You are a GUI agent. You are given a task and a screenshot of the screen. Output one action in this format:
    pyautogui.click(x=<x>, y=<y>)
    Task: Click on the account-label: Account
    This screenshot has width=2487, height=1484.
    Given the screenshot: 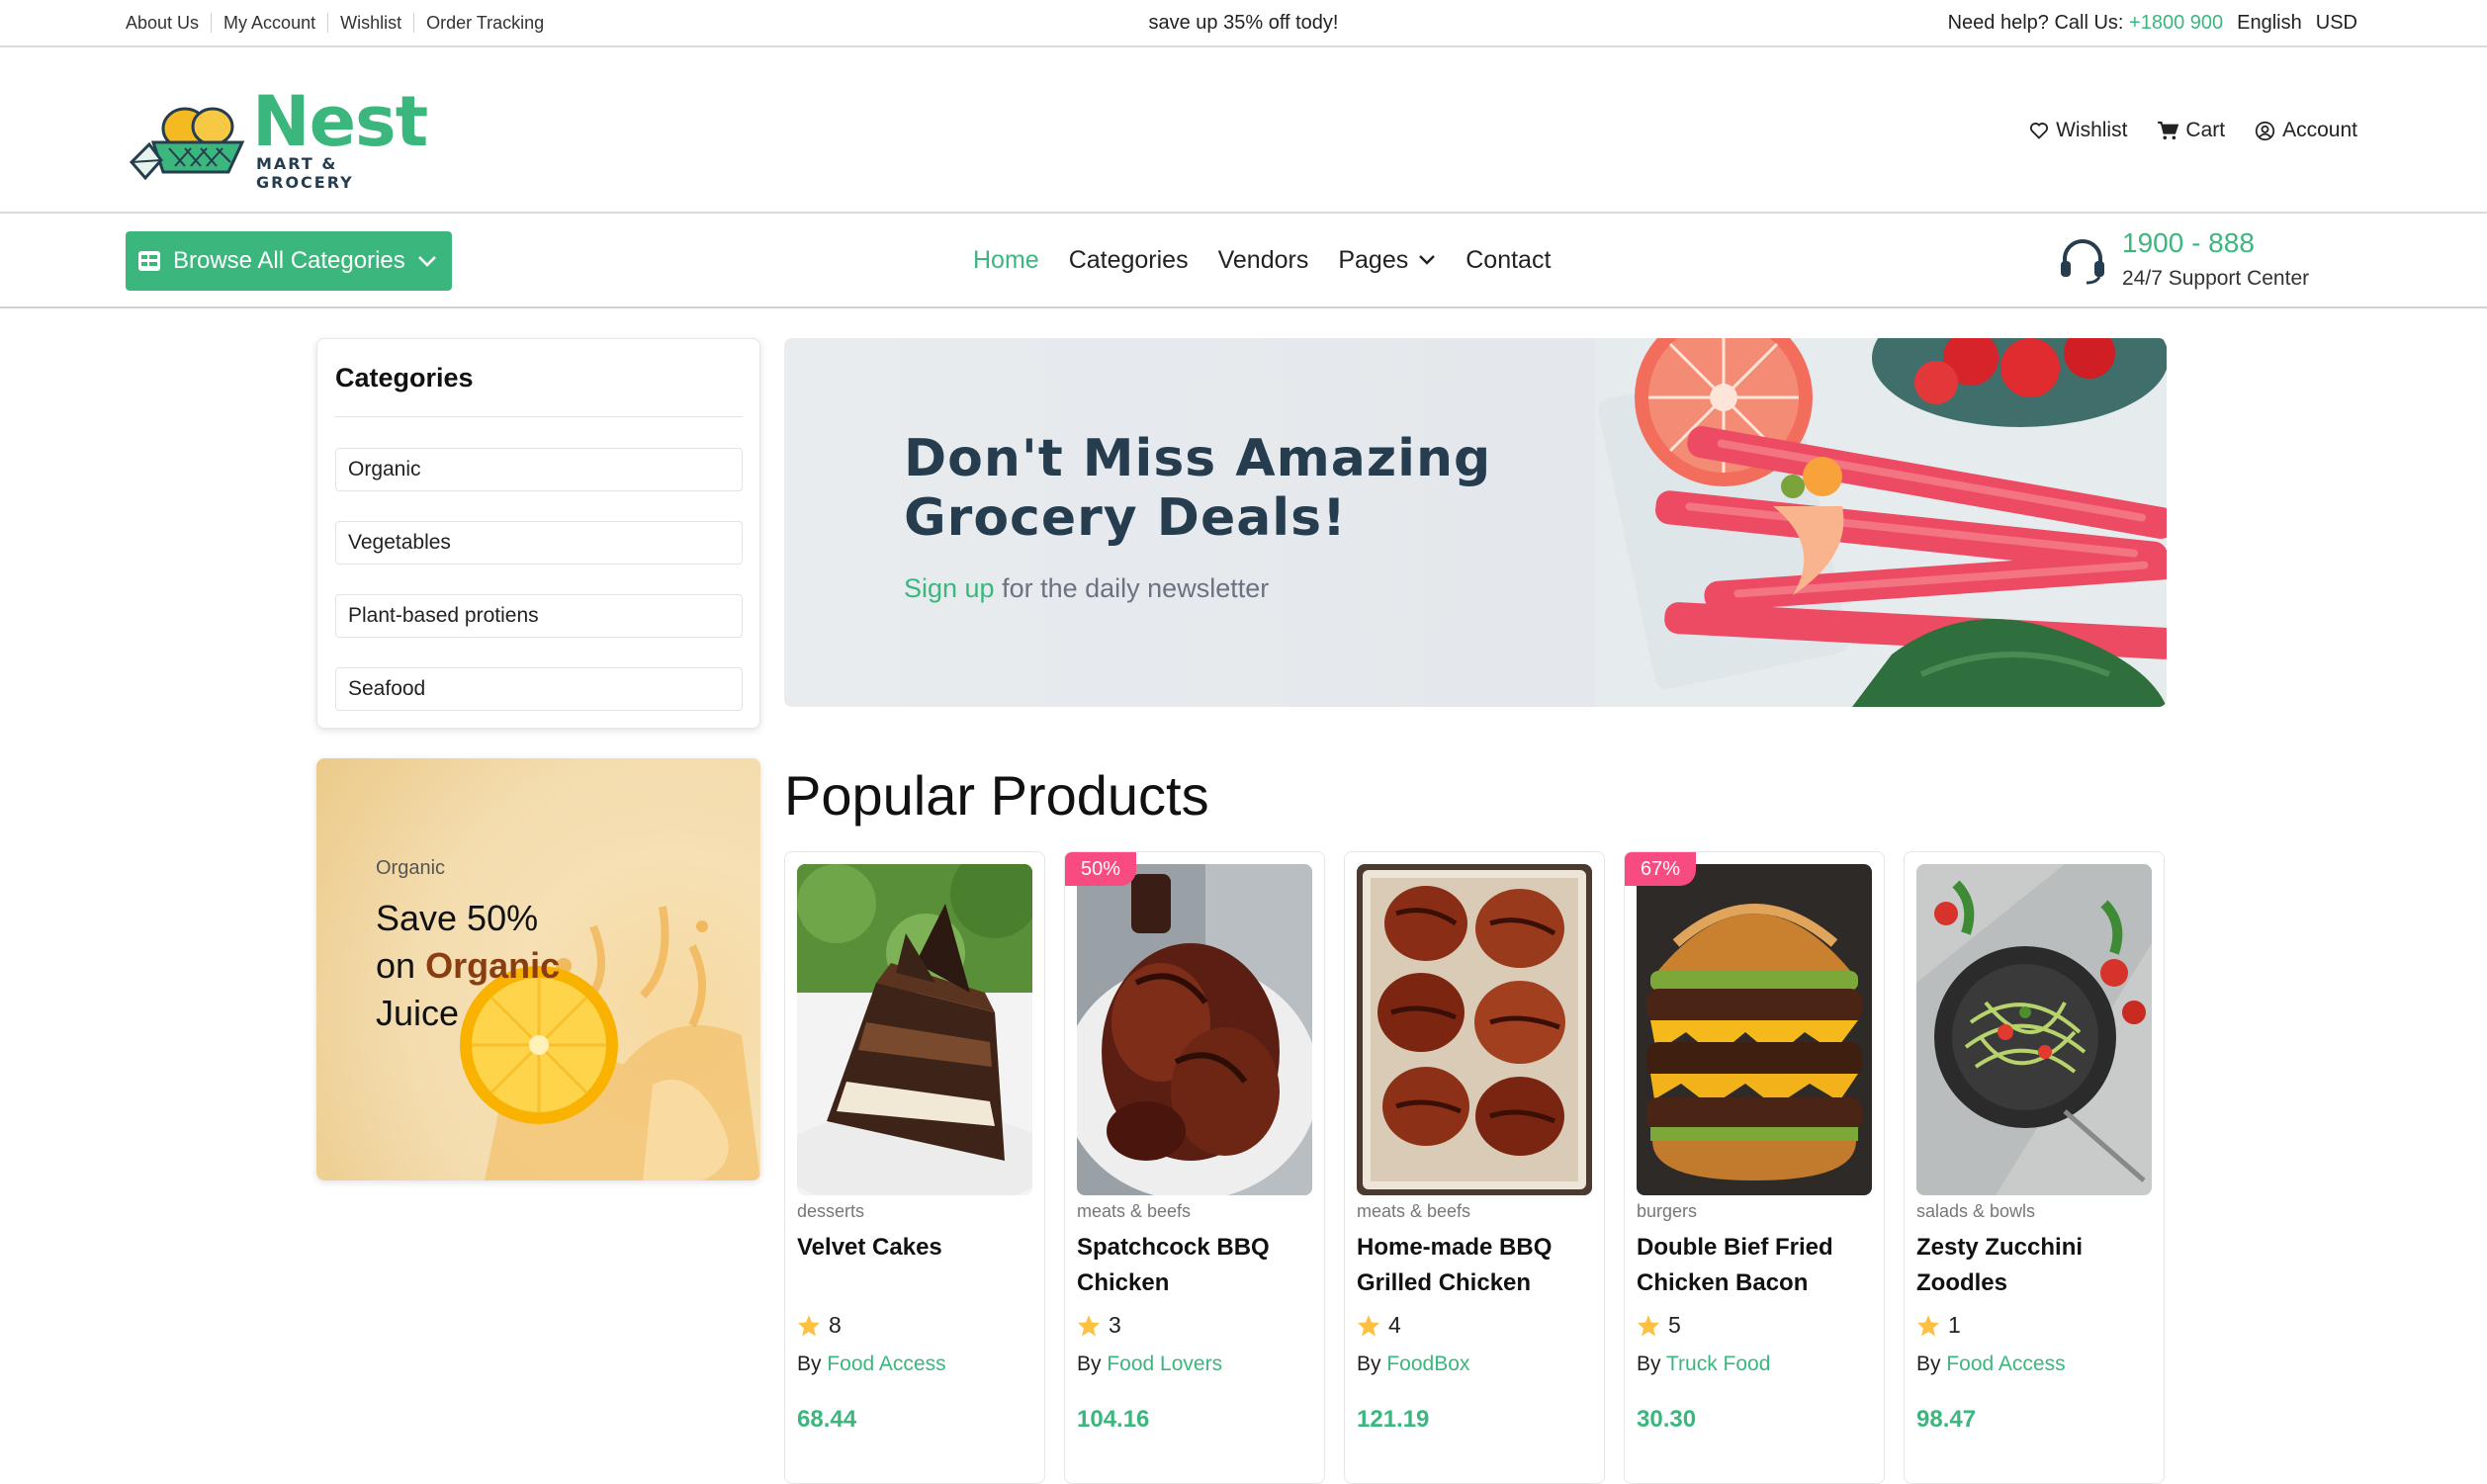 What is the action you would take?
    pyautogui.click(x=2319, y=130)
    